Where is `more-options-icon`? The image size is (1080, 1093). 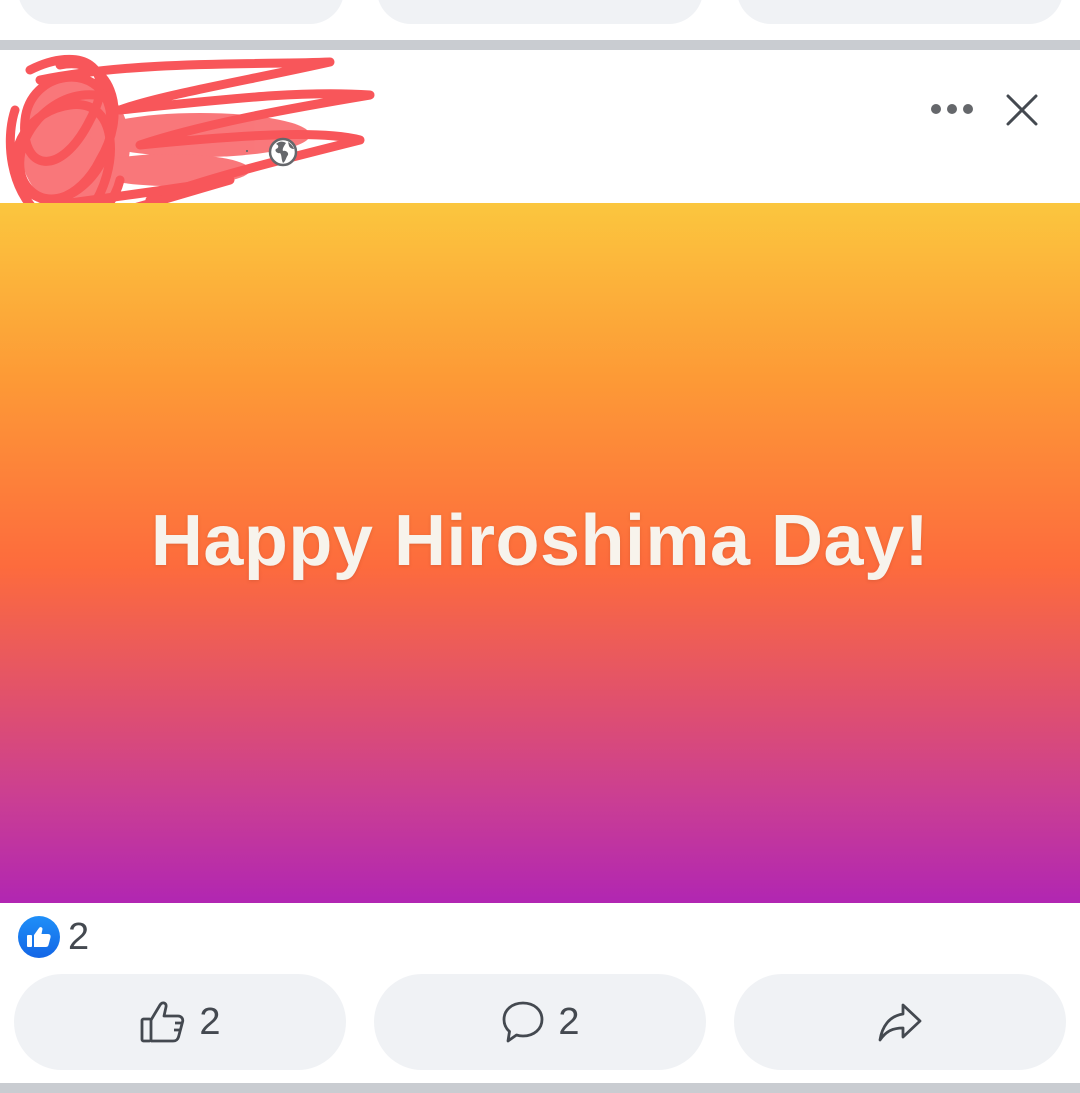
more-options-icon is located at coordinates (952, 109).